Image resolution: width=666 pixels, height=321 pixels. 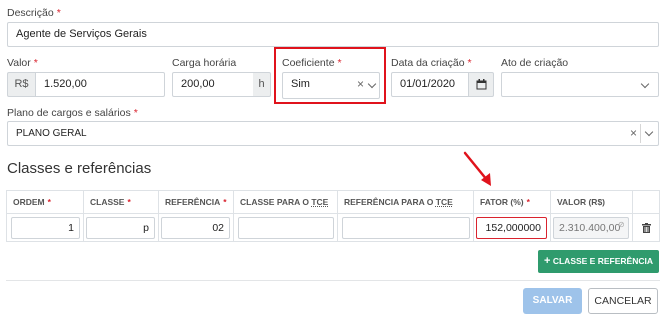 What do you see at coordinates (552, 301) in the screenshot?
I see `save-button: SALVAR` at bounding box center [552, 301].